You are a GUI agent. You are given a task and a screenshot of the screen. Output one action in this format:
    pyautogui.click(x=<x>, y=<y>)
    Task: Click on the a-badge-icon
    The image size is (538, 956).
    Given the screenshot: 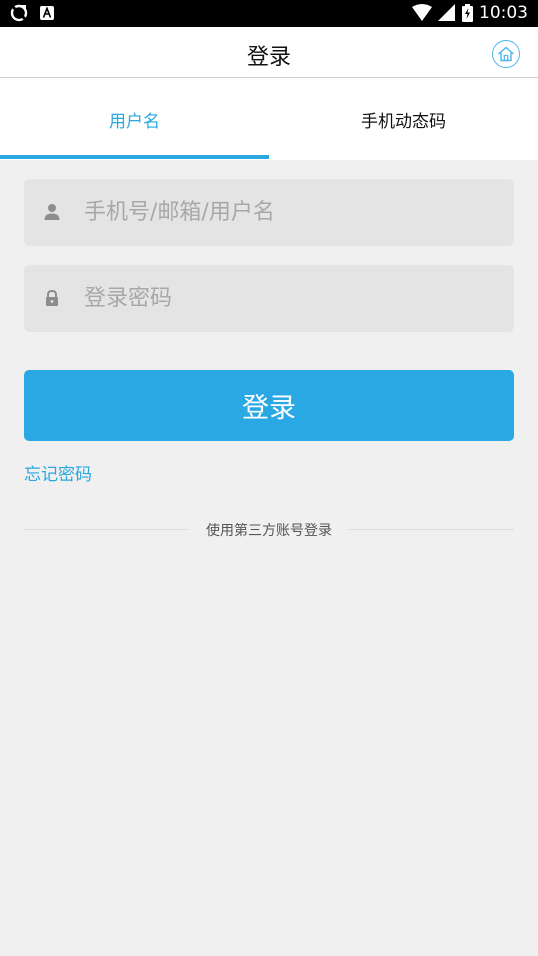 What is the action you would take?
    pyautogui.click(x=47, y=13)
    